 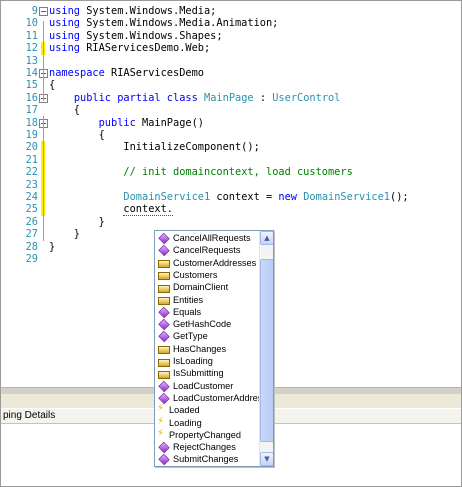 I want to click on code-token: System.Windows.Media;, so click(x=148, y=11).